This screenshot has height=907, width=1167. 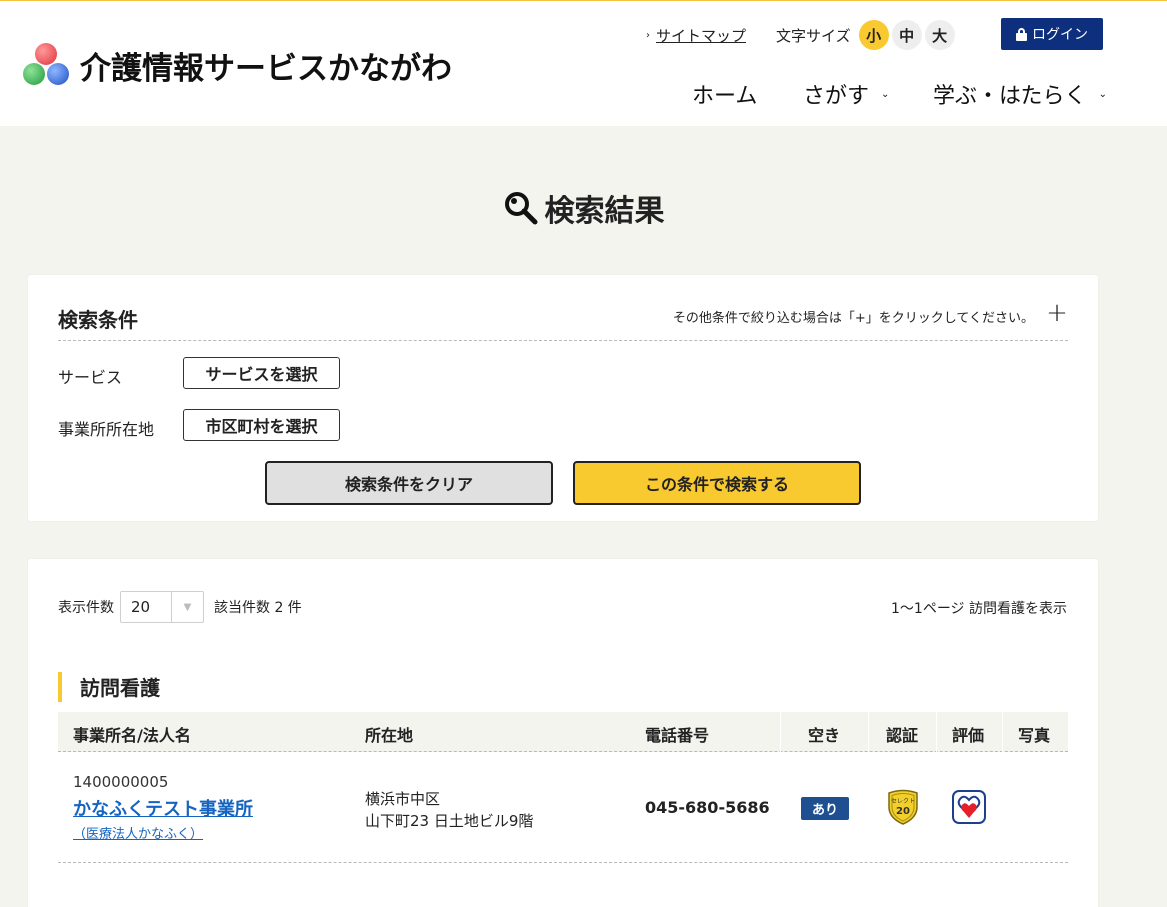 What do you see at coordinates (138, 832) in the screenshot?
I see `corporation-name-link: （医療法人かなふく）` at bounding box center [138, 832].